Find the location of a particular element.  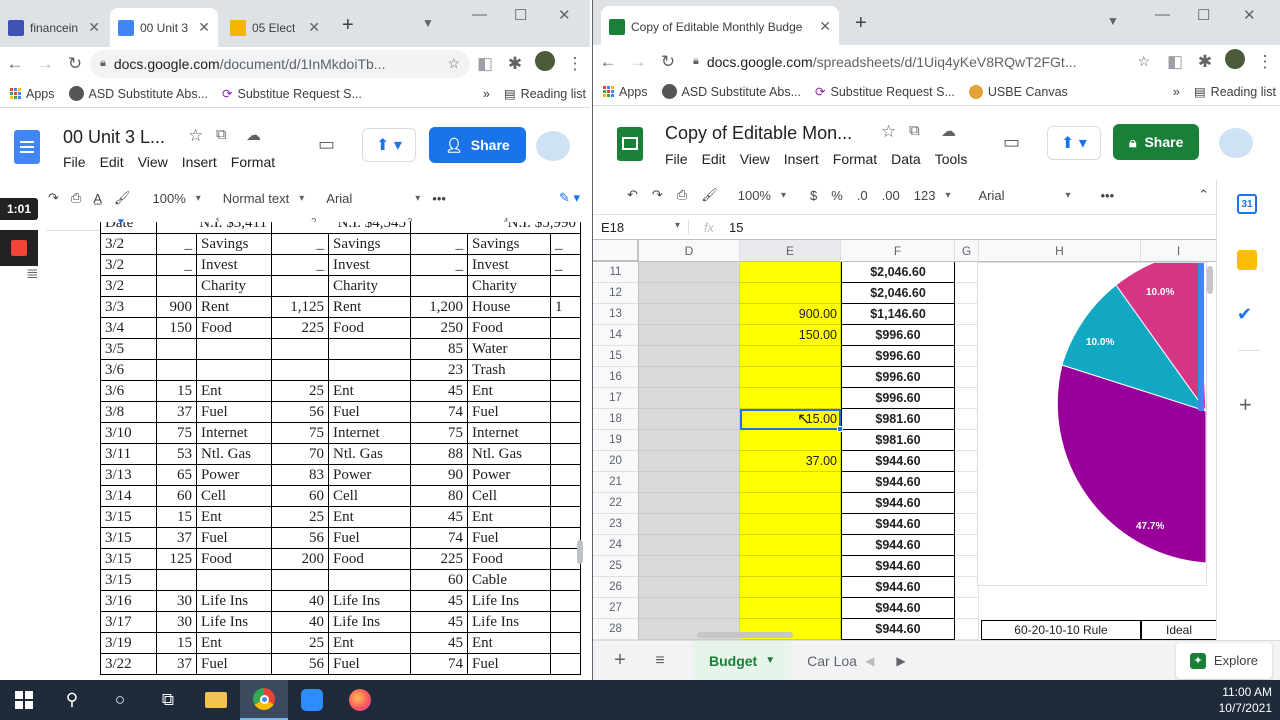

horizontal-scrollbar is located at coordinates (745, 635).